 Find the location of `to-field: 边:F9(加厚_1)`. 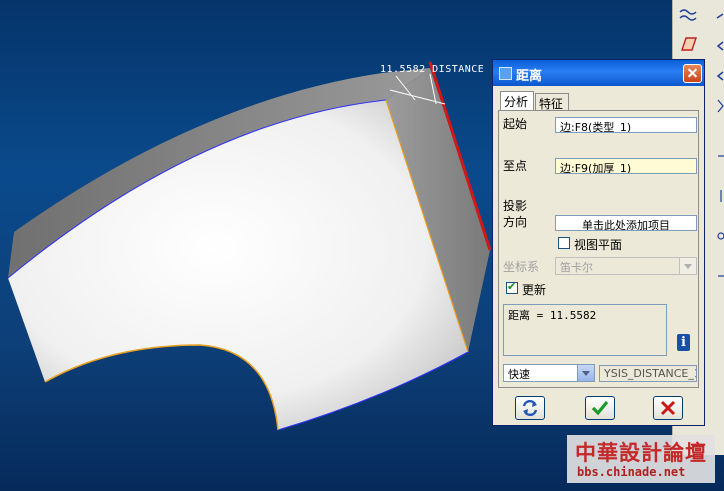

to-field: 边:F9(加厚_1) is located at coordinates (626, 166).